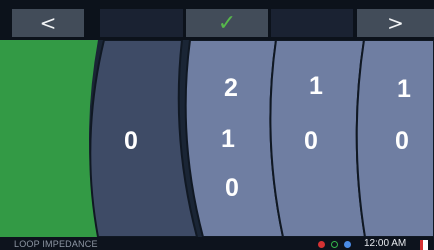 Image resolution: width=434 pixels, height=250 pixels. I want to click on clock: 12:00 AM, so click(385, 243).